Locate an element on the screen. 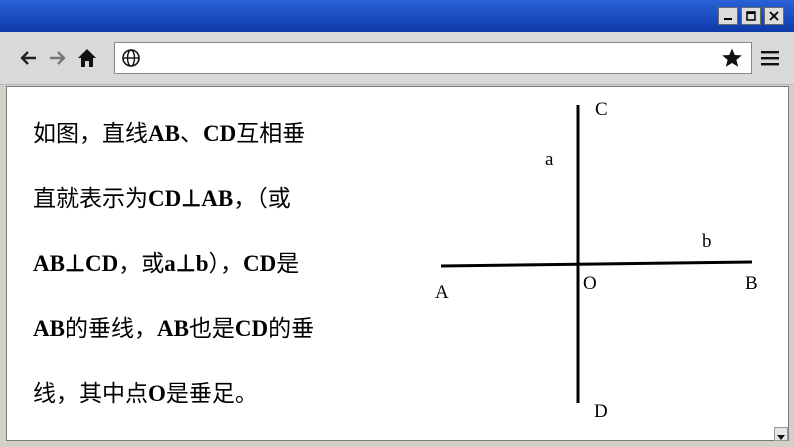  minimize-icon is located at coordinates (728, 19).